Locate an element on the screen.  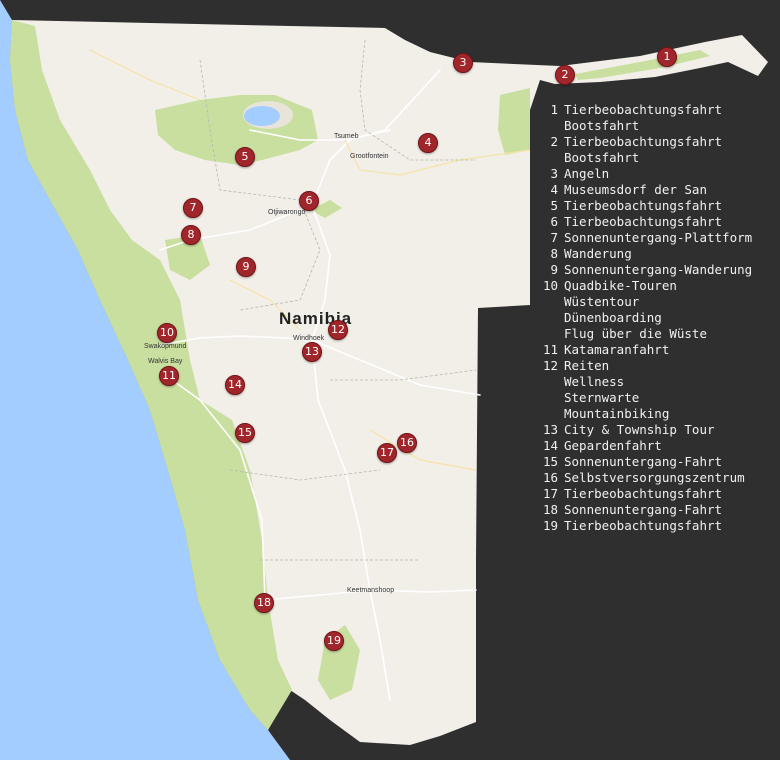
map-marker-16: 16 is located at coordinates (407, 443).